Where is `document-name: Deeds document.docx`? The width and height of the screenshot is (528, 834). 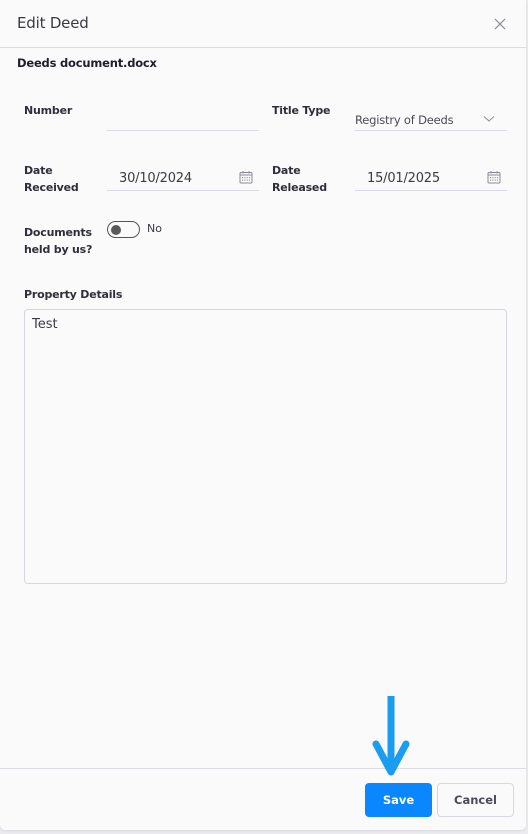 document-name: Deeds document.docx is located at coordinates (87, 63).